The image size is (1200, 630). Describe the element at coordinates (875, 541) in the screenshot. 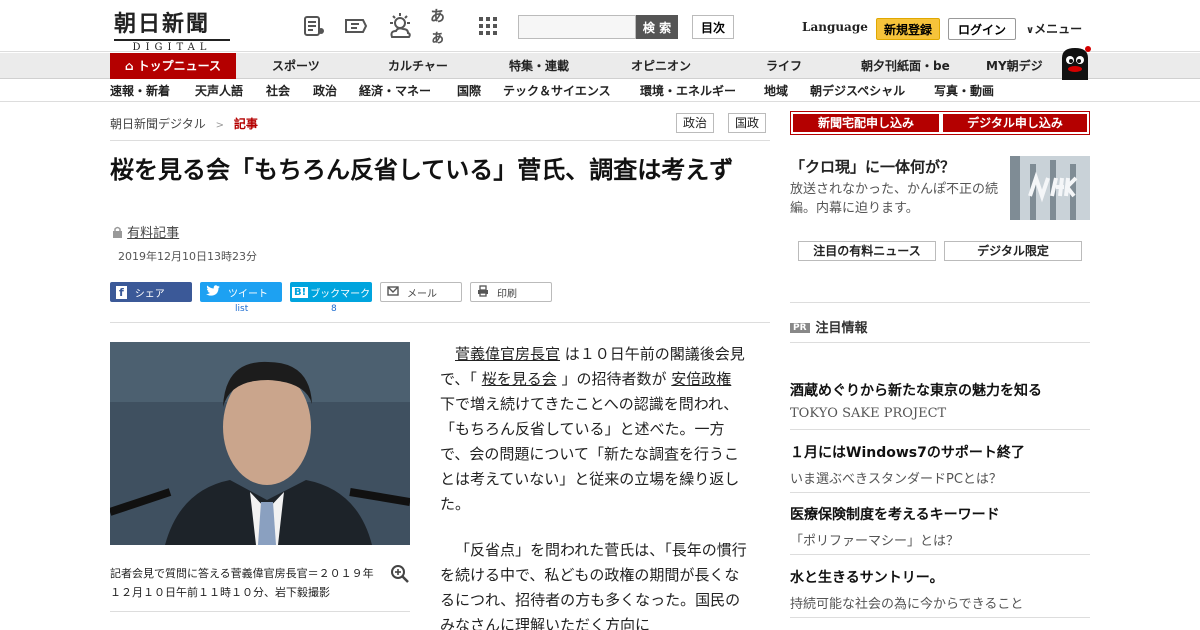

I see `pr-item-sub: 「ポリファーマシー」とは？` at that location.